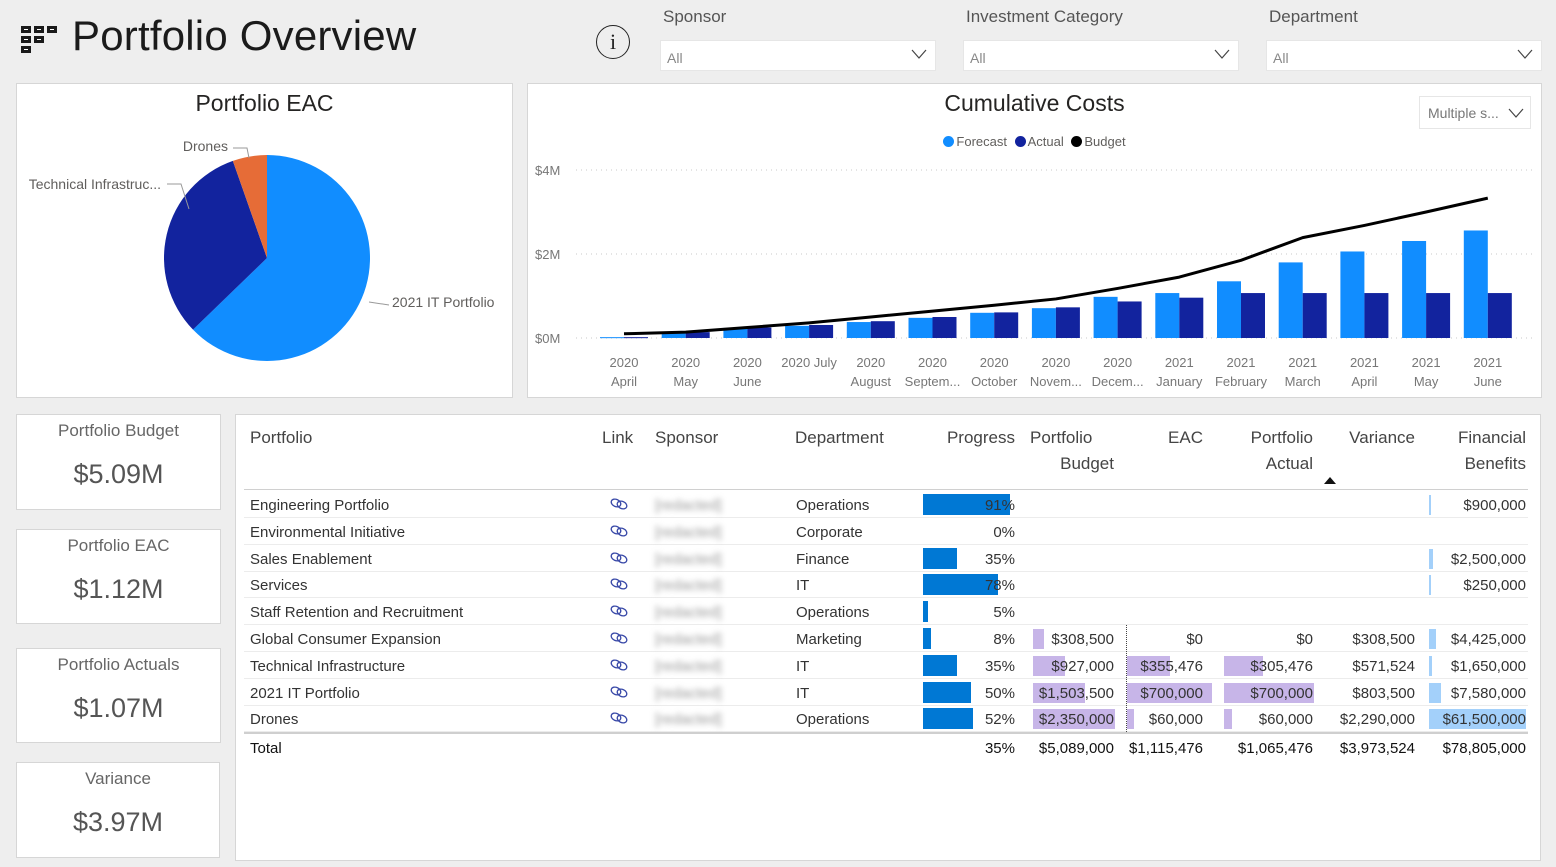 This screenshot has width=1556, height=867. Describe the element at coordinates (1285, 720) in the screenshot. I see `cell-portfolio-actual: $60,000` at that location.